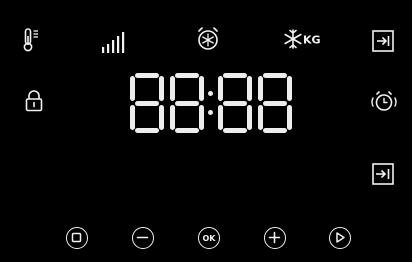  I want to click on defrost-weight-unit: KG, so click(312, 40).